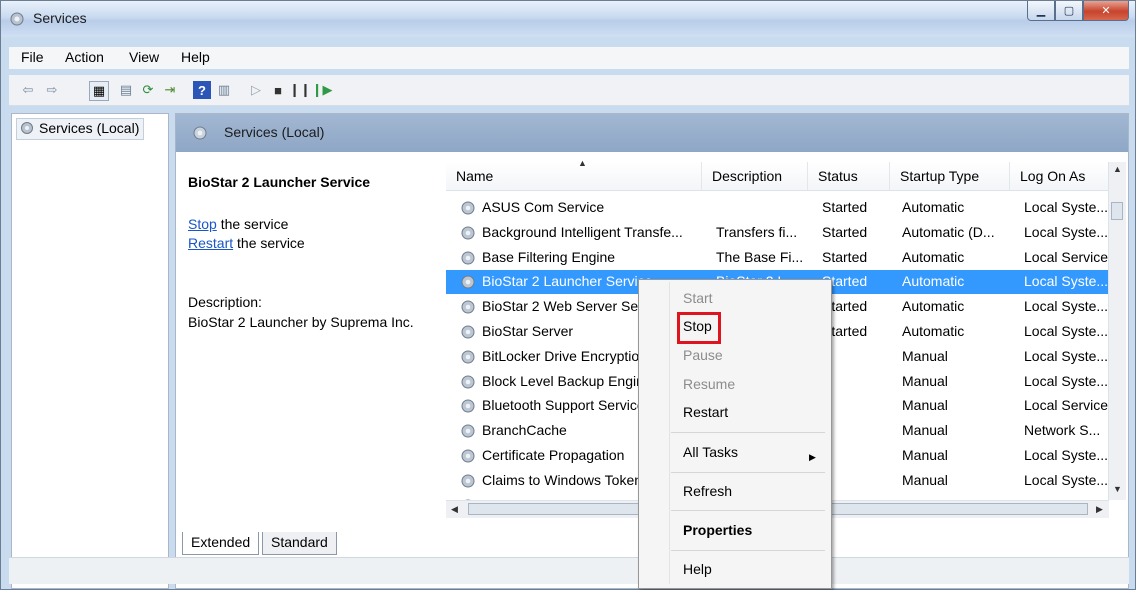  Describe the element at coordinates (279, 182) in the screenshot. I see `detail-title: BioStar 2 Launcher Service` at that location.